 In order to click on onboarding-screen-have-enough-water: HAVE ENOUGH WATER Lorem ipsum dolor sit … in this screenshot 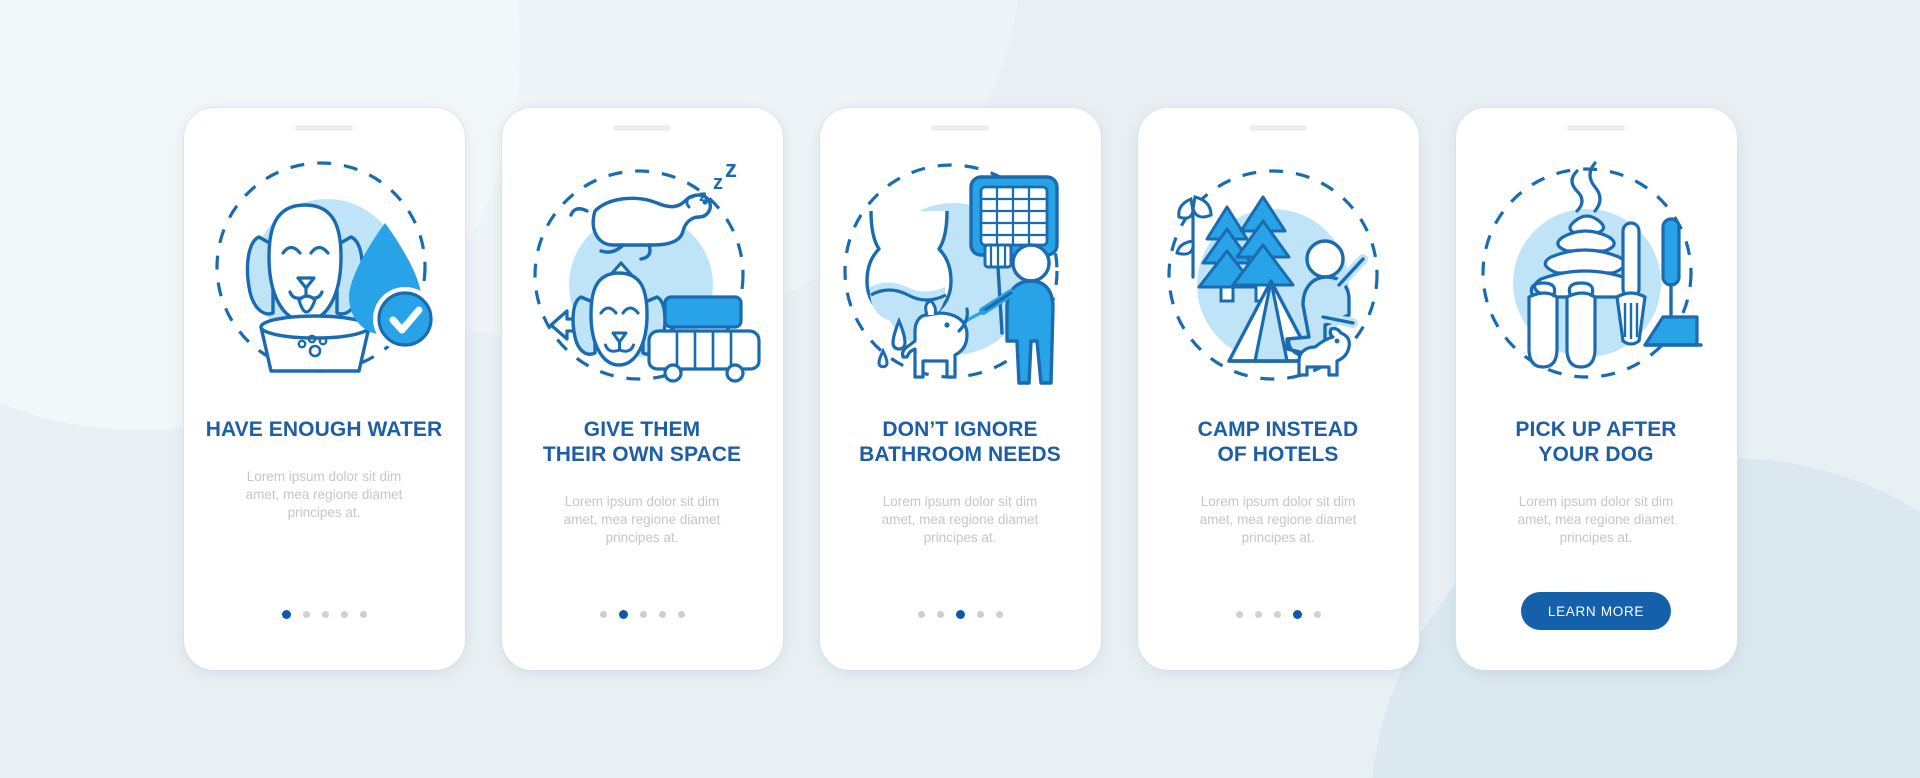, I will do `click(324, 389)`.